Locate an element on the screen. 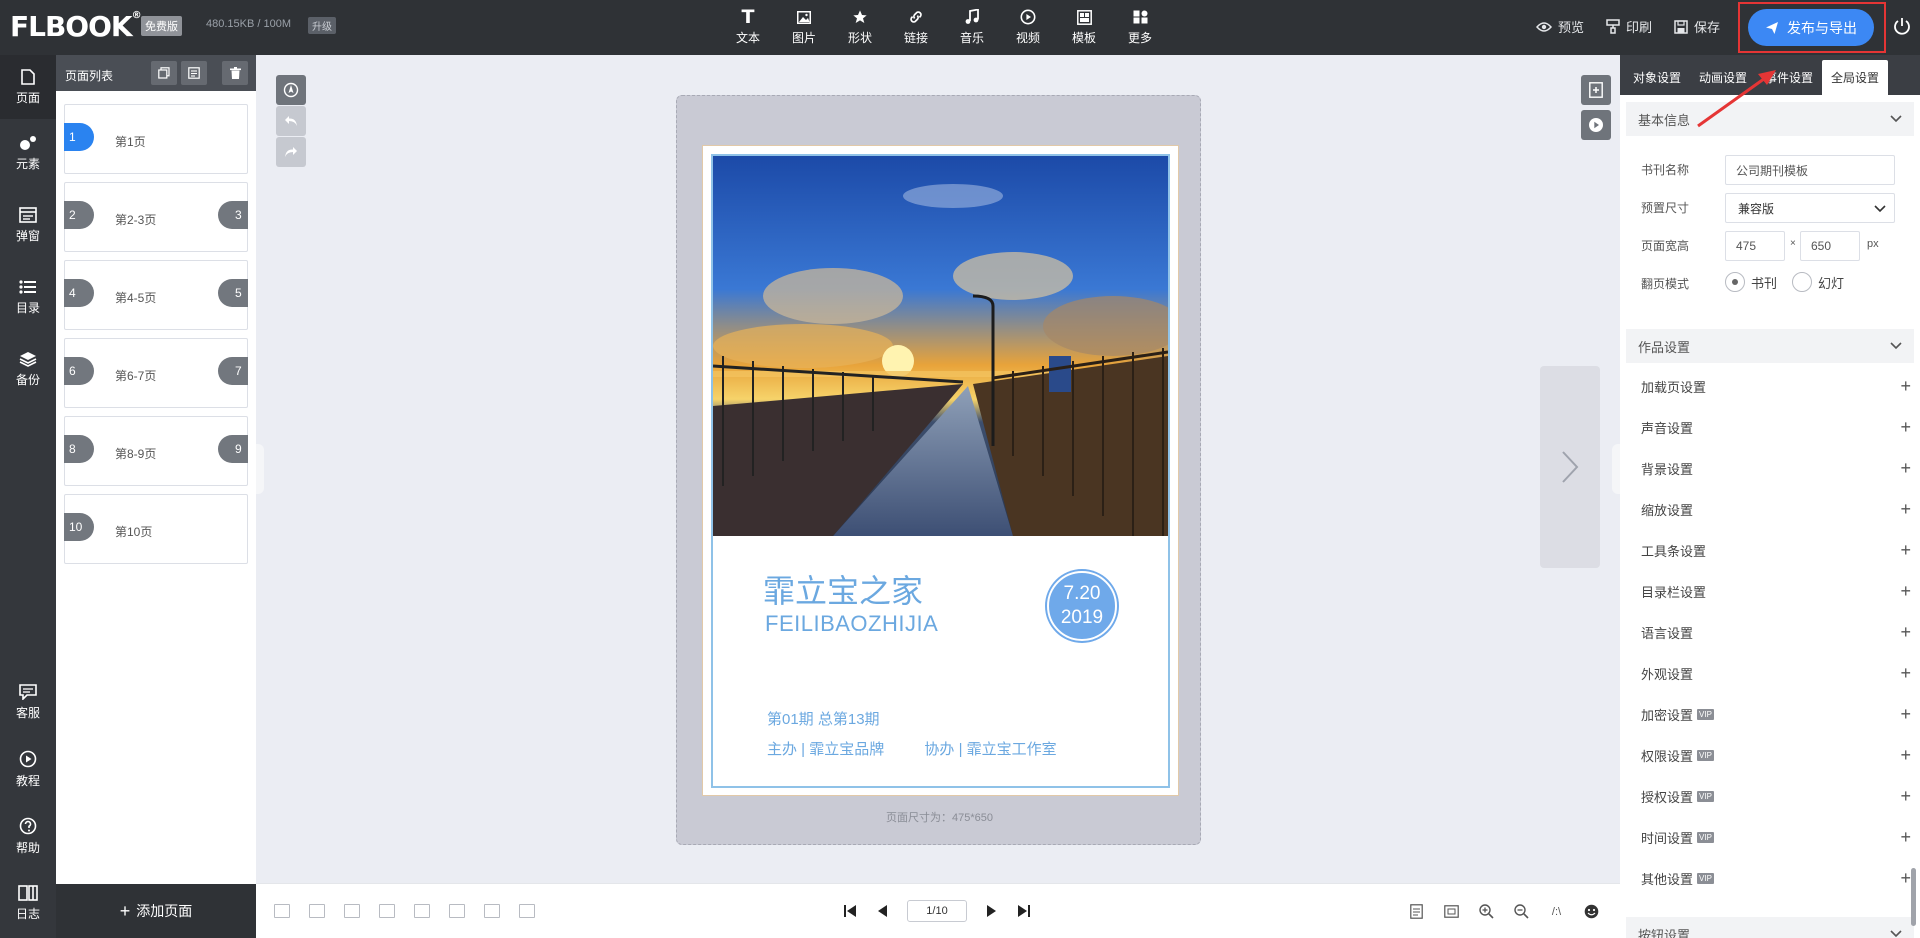 Image resolution: width=1920 pixels, height=938 pixels. section-button-settings: 按钮设置 is located at coordinates (1770, 927).